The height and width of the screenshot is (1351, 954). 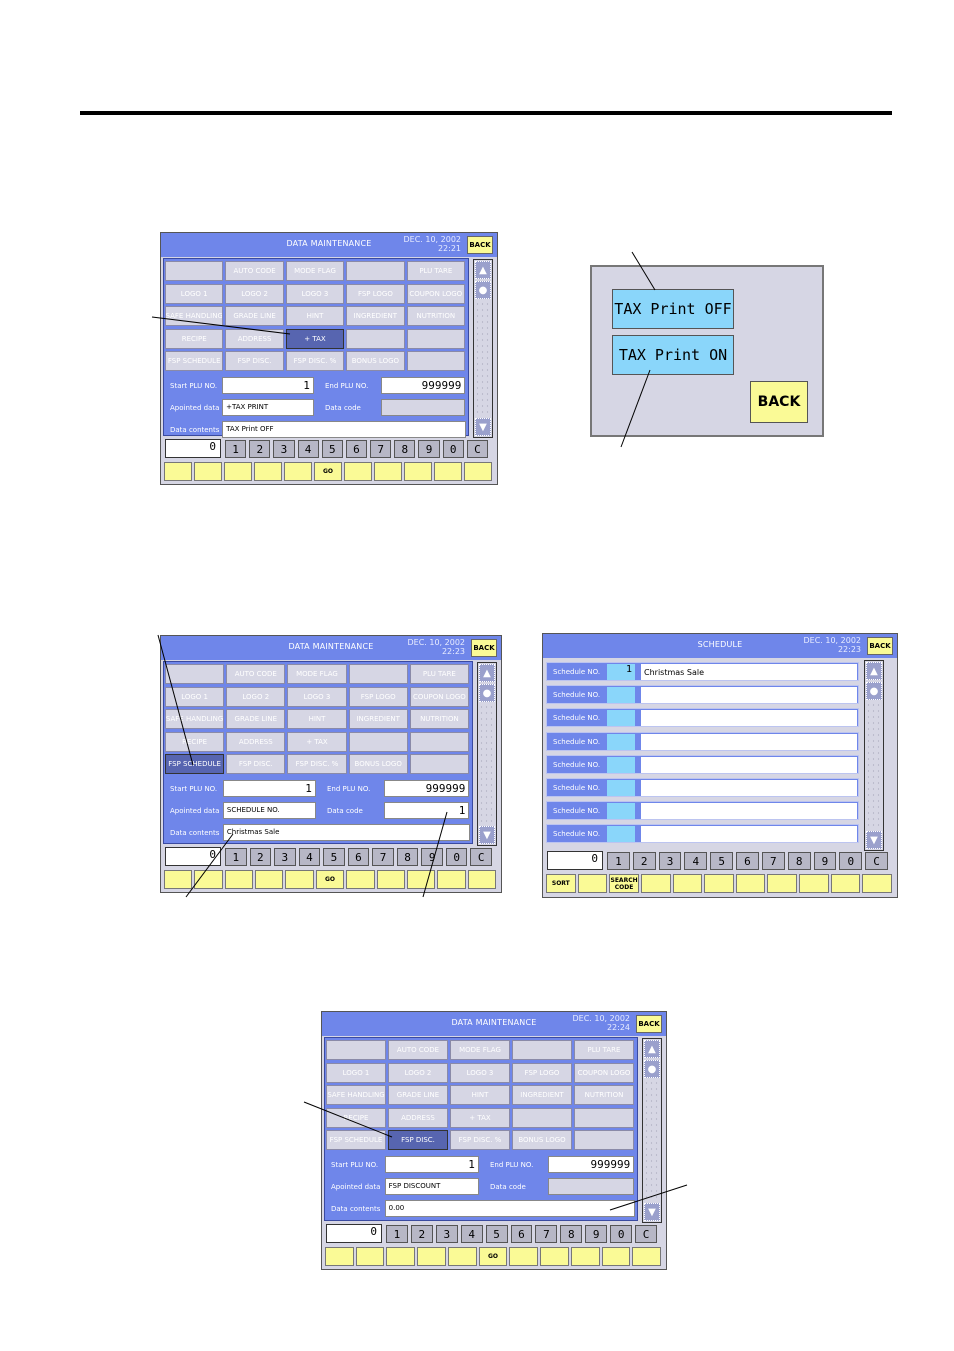 What do you see at coordinates (571, 1234) in the screenshot?
I see `key-8: 8` at bounding box center [571, 1234].